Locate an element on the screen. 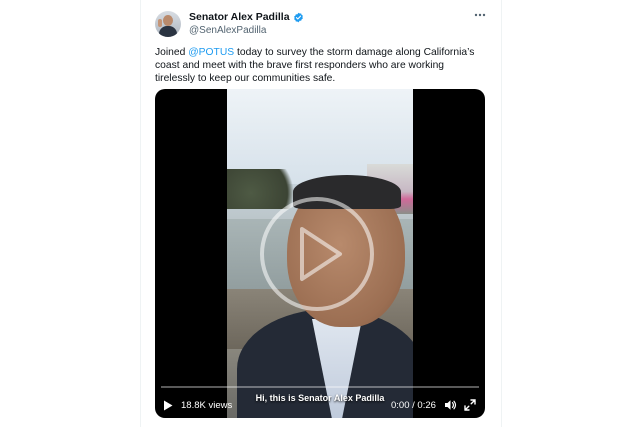 This screenshot has height=427, width=640. view-count: 18.8K views is located at coordinates (207, 405).